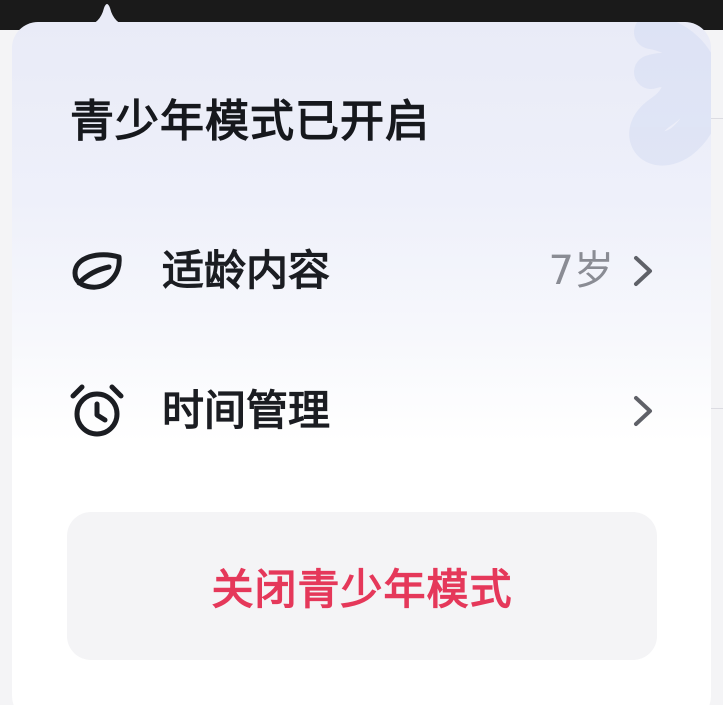 The width and height of the screenshot is (723, 705). What do you see at coordinates (363, 411) in the screenshot?
I see `time-management-item: 时间管理` at bounding box center [363, 411].